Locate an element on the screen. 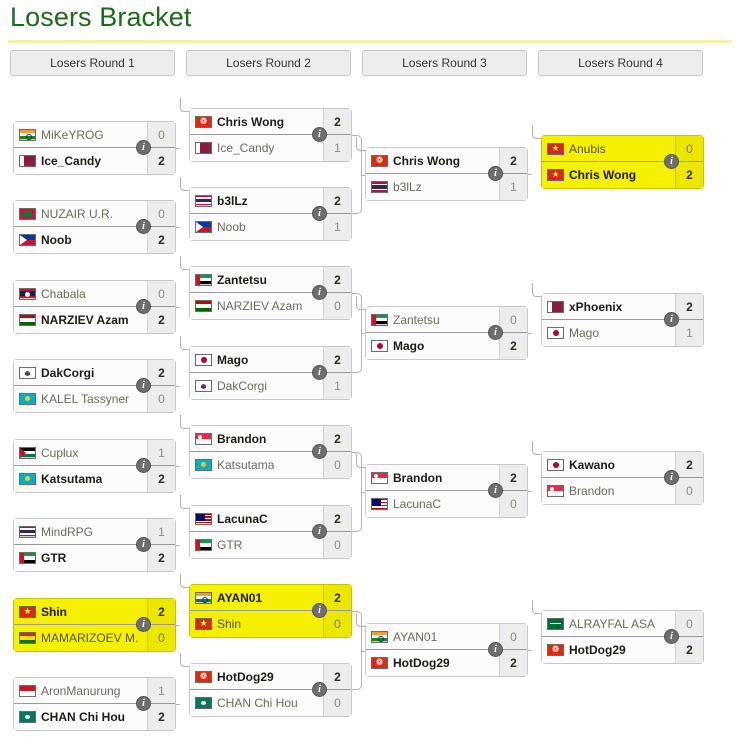 This screenshot has width=740, height=747. match-slot-bottom: b3lLz 1 is located at coordinates (446, 187).